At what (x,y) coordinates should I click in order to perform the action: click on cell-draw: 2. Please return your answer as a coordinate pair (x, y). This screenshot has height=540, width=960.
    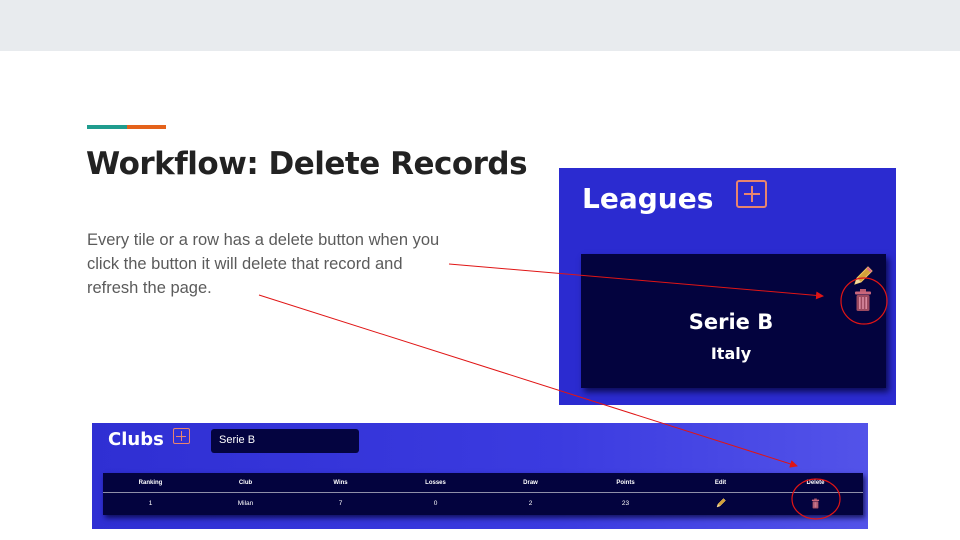
    Looking at the image, I should click on (530, 503).